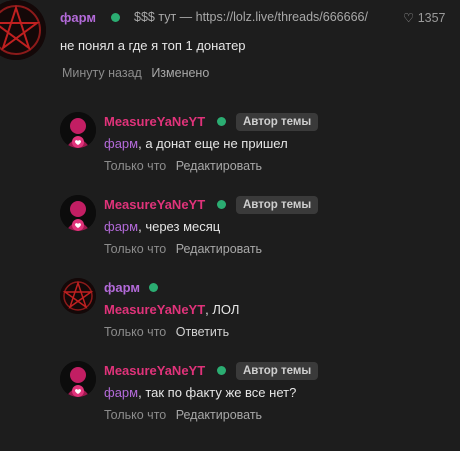 The image size is (460, 451). Describe the element at coordinates (213, 143) in the screenshot. I see `reply-body: , а донат еще не пришел` at that location.